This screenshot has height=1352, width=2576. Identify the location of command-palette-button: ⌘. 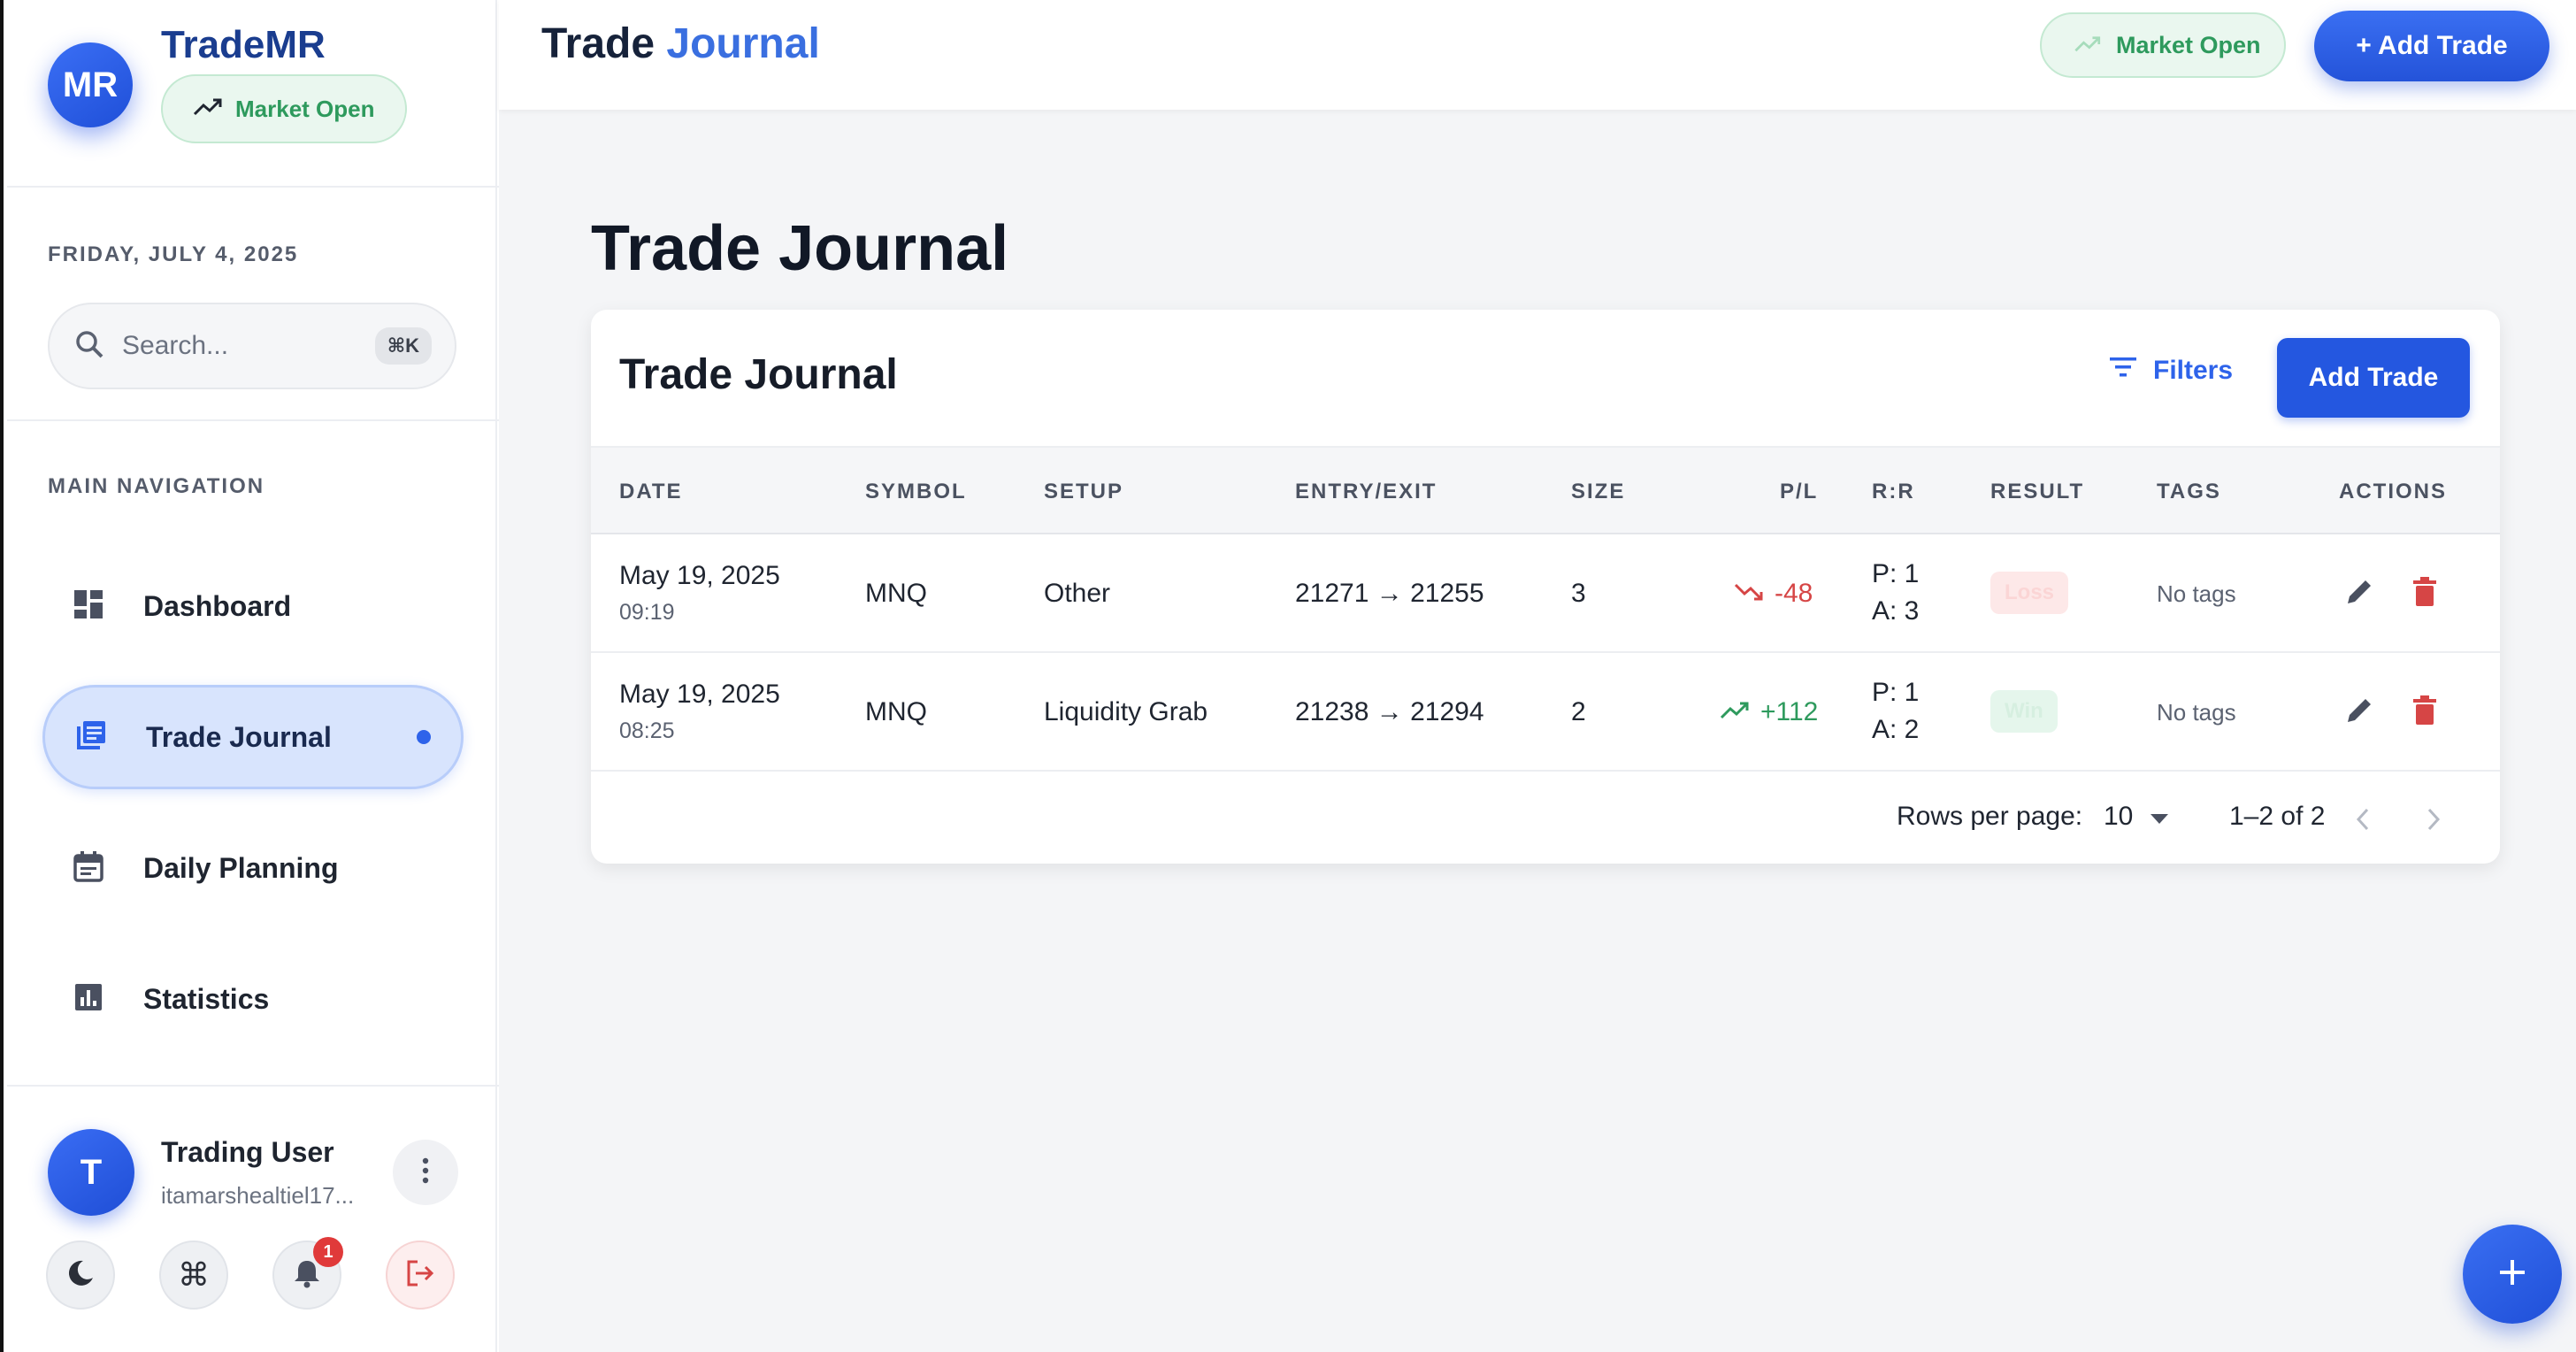
(193, 1275).